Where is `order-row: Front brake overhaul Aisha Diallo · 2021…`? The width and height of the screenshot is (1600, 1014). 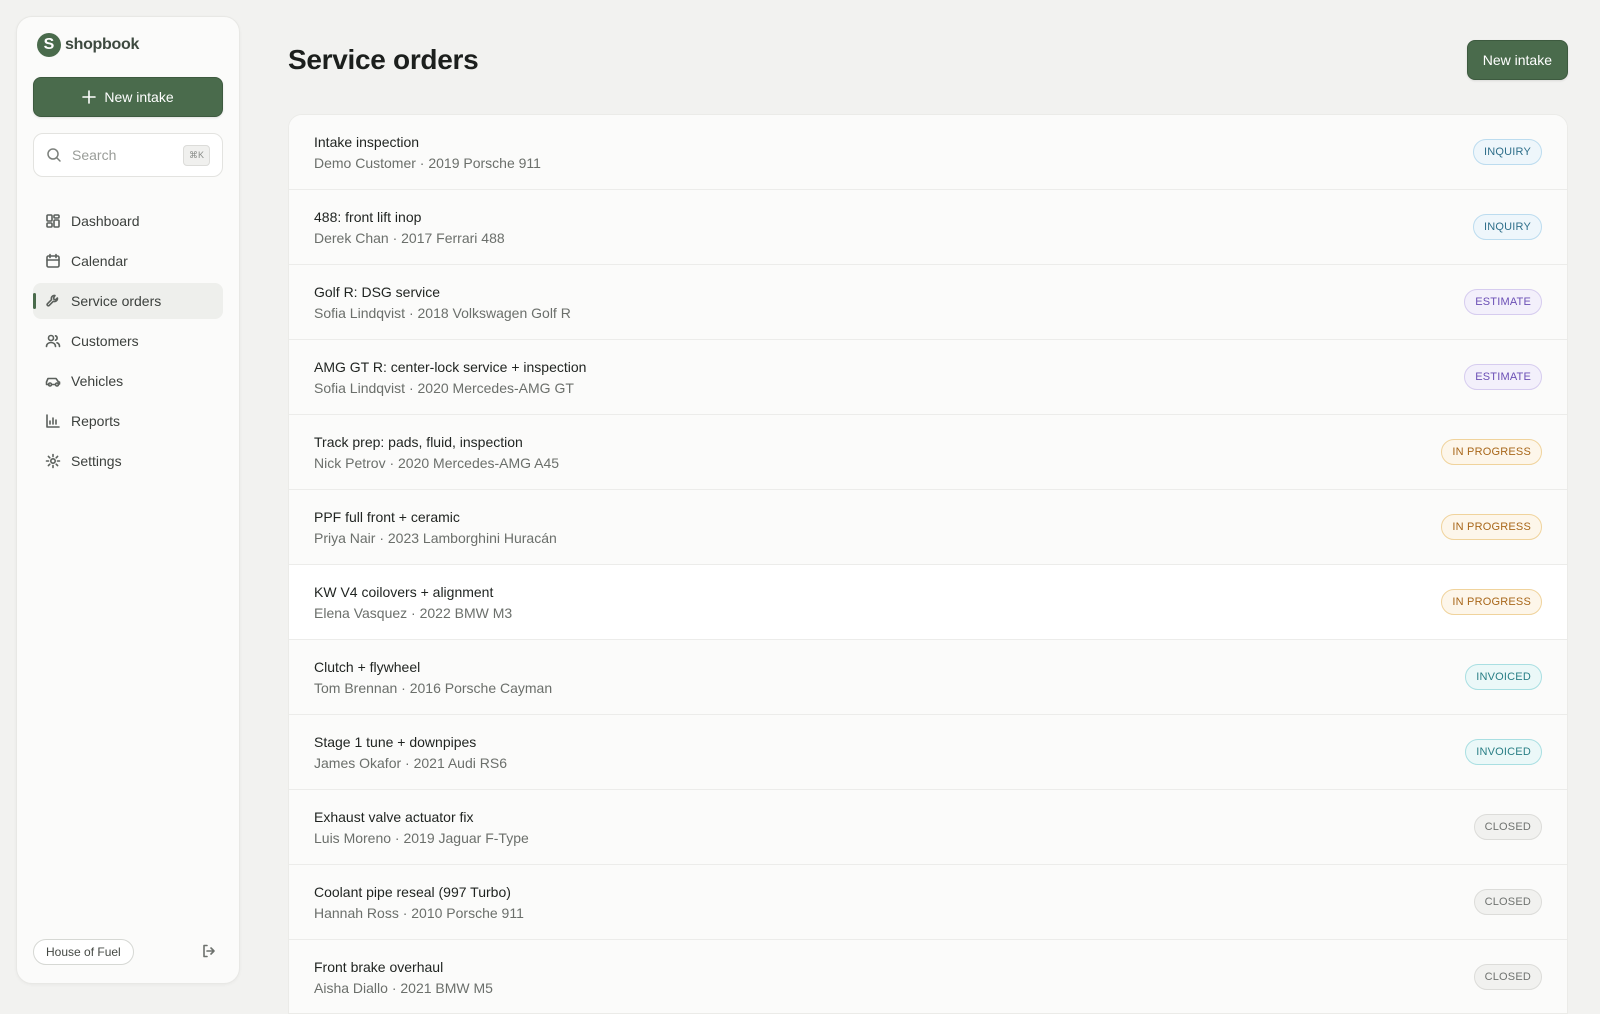
order-row: Front brake overhaul Aisha Diallo · 2021… is located at coordinates (928, 976).